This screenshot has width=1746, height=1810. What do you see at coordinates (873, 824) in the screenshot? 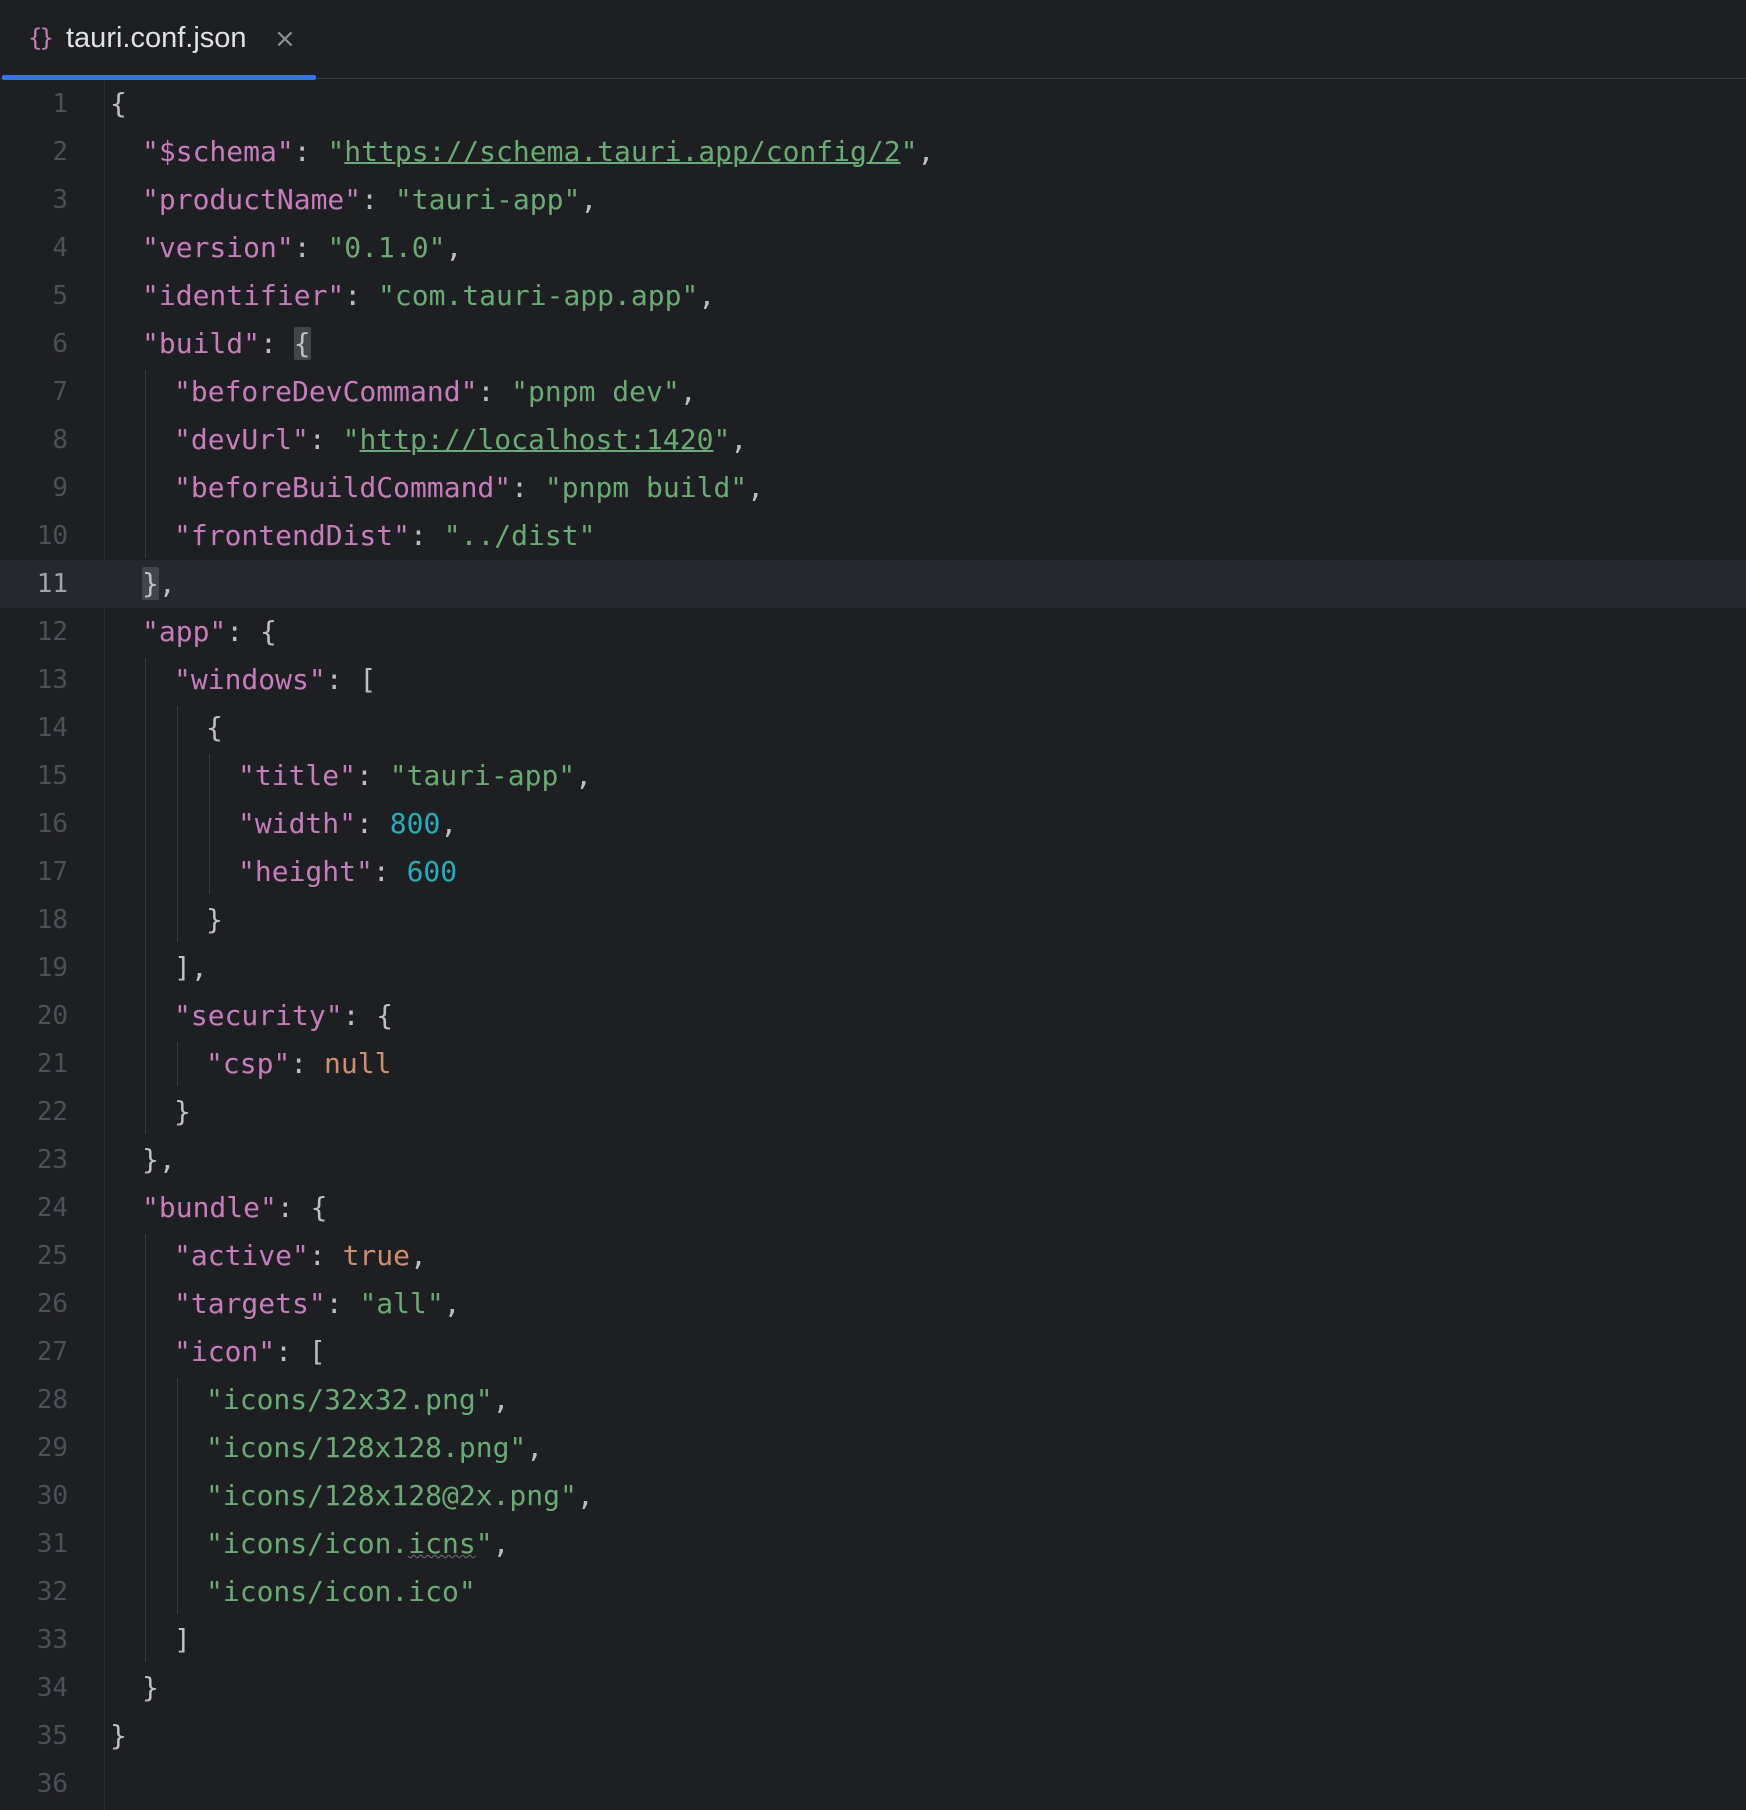
I see `code-line: 16 "width": 800,` at bounding box center [873, 824].